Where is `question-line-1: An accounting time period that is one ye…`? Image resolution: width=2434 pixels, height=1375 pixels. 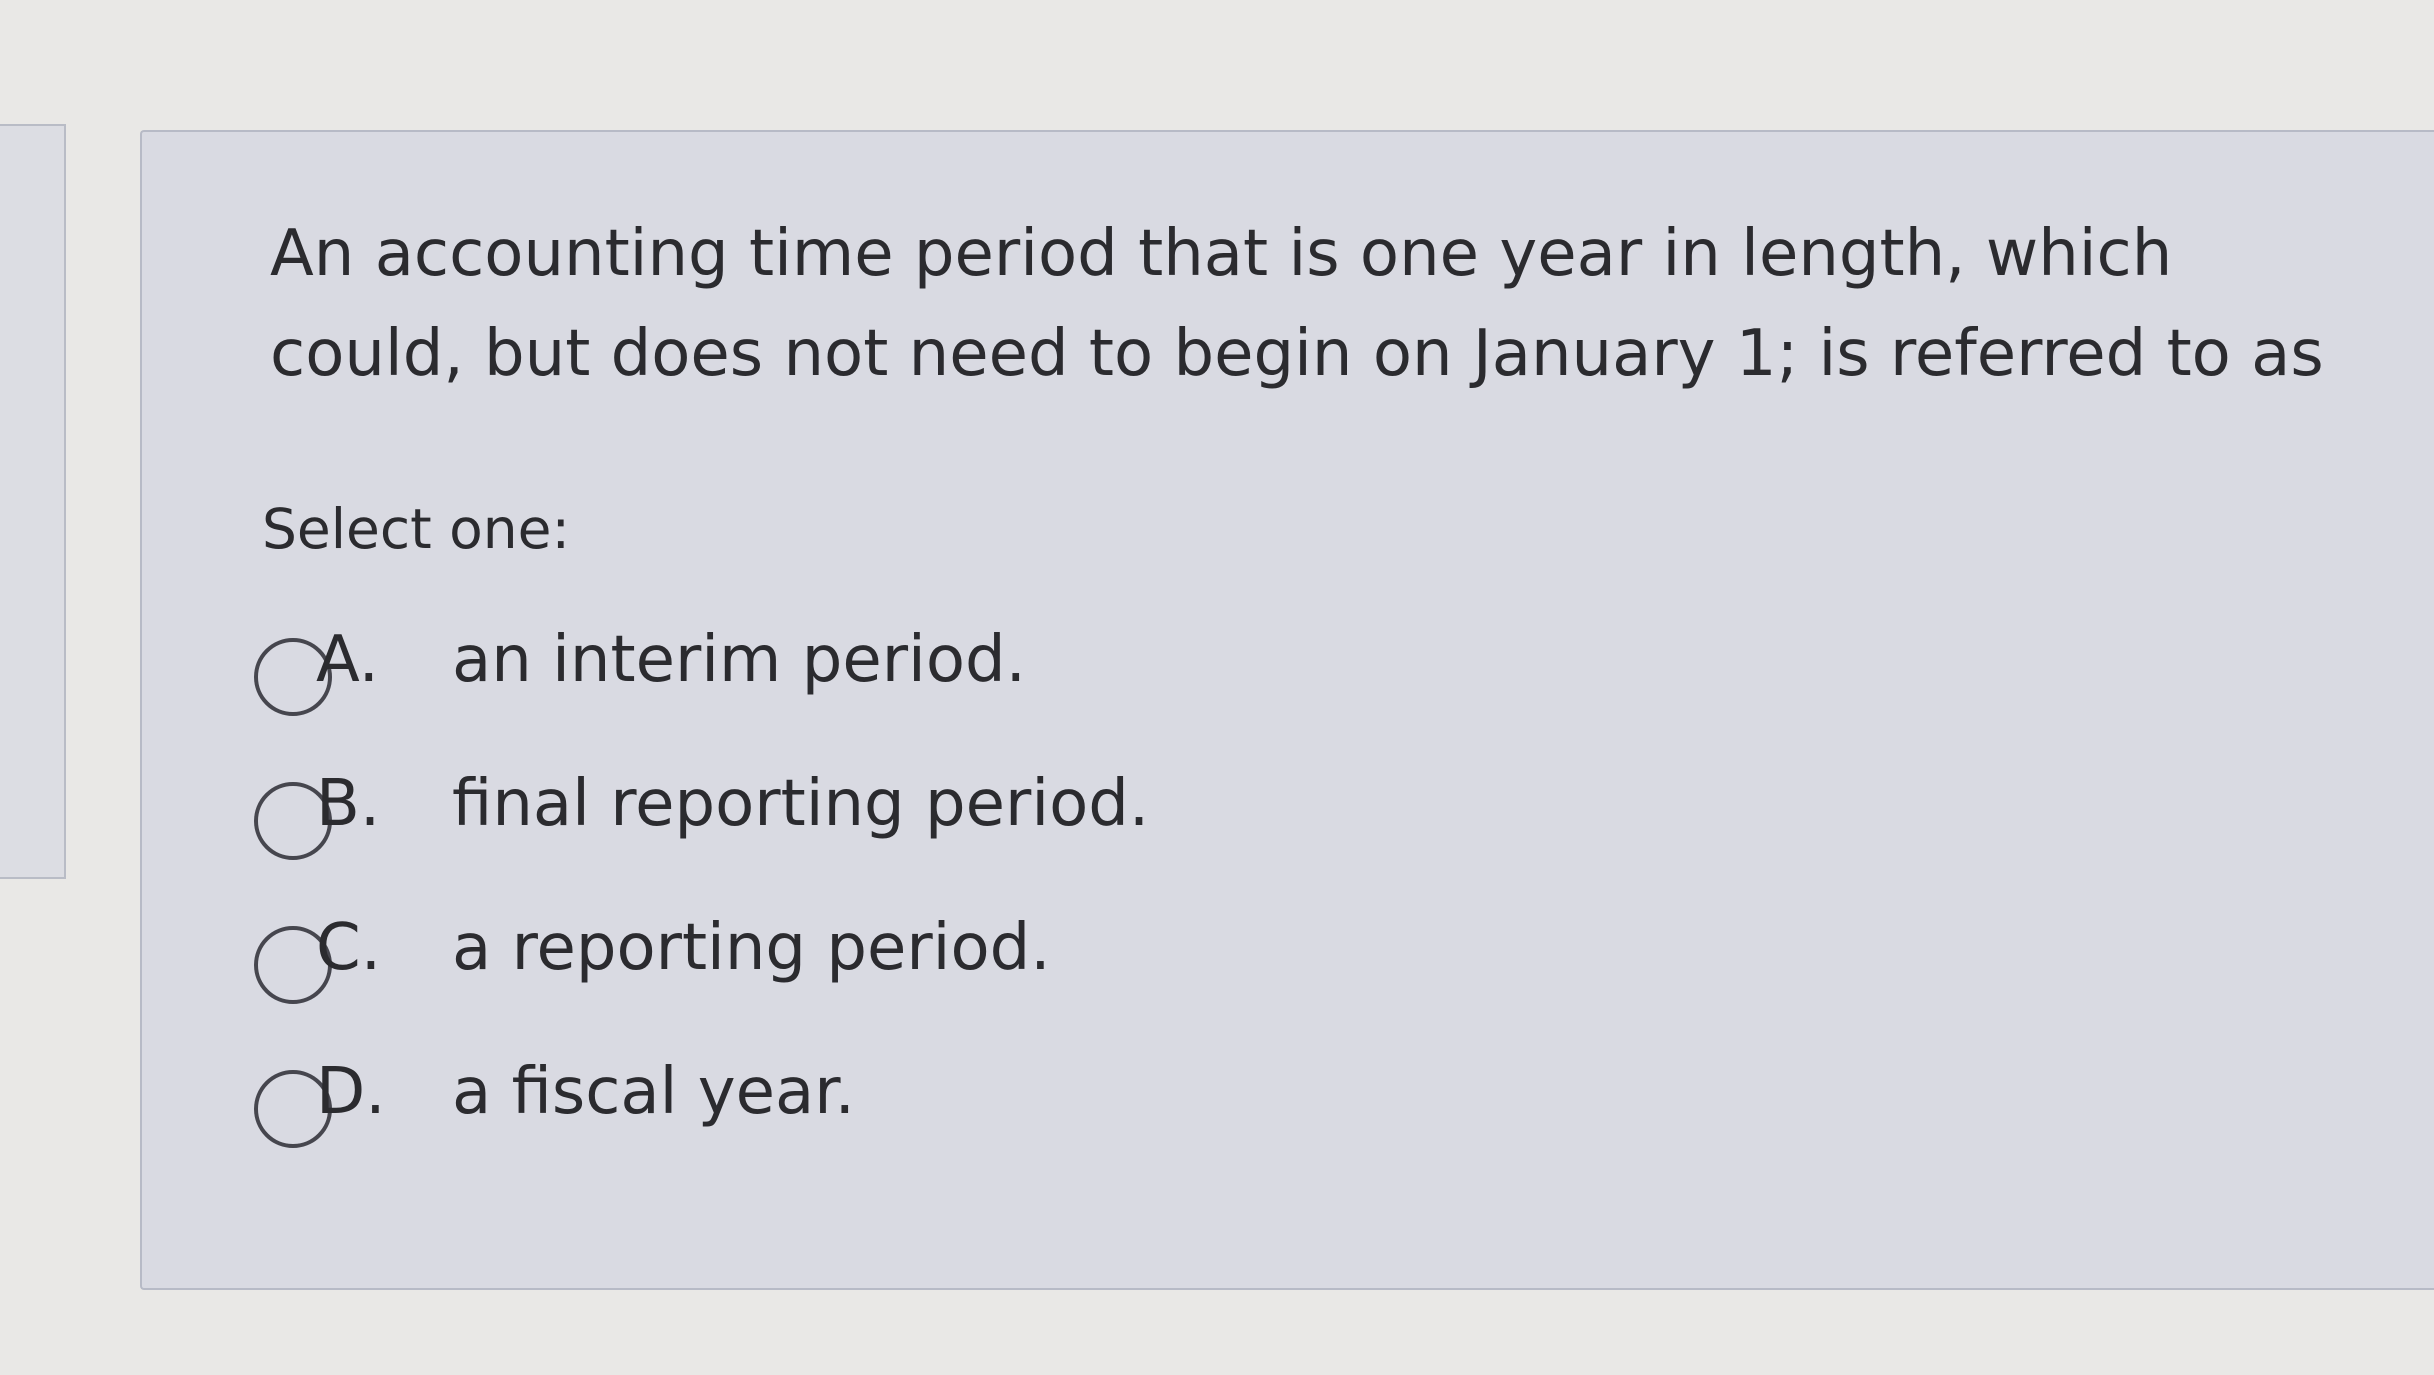 question-line-1: An accounting time period that is one ye… is located at coordinates (1221, 254).